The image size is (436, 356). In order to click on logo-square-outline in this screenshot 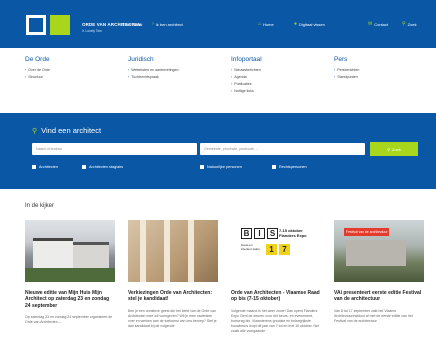, I will do `click(36, 25)`.